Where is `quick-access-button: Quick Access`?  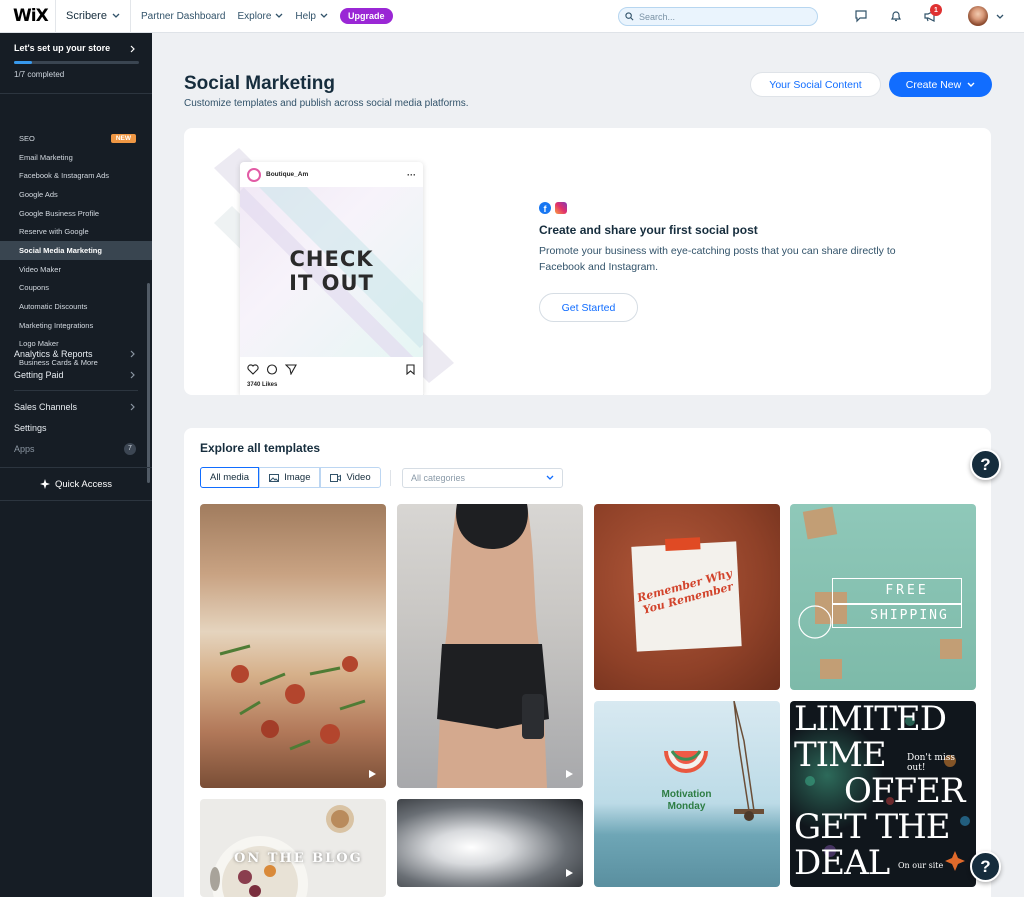
quick-access-button: Quick Access is located at coordinates (76, 484).